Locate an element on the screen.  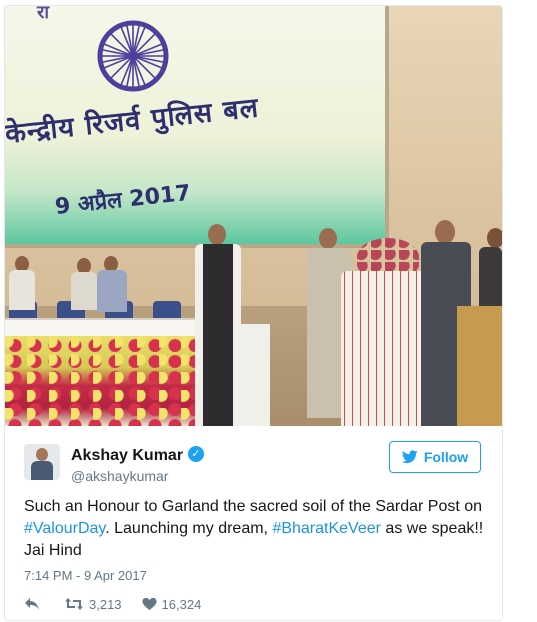
lectern is located at coordinates (479, 366).